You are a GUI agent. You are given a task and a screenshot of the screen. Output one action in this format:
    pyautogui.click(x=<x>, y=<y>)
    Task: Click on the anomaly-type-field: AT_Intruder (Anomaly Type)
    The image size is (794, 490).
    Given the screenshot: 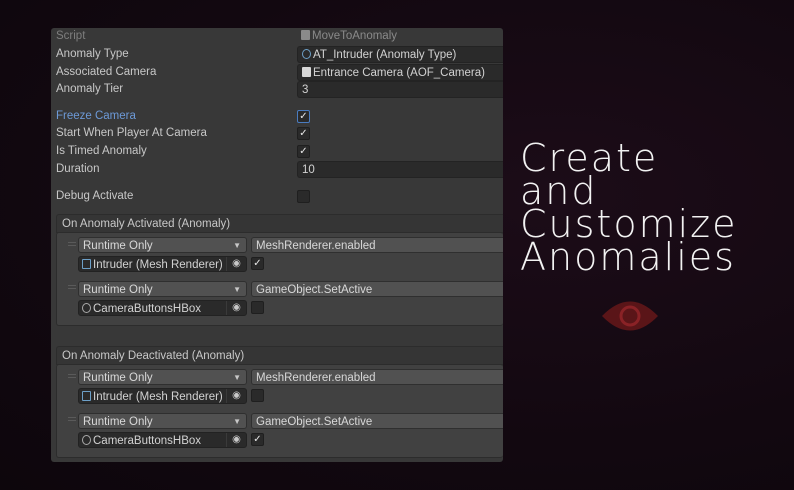 What is the action you would take?
    pyautogui.click(x=400, y=54)
    